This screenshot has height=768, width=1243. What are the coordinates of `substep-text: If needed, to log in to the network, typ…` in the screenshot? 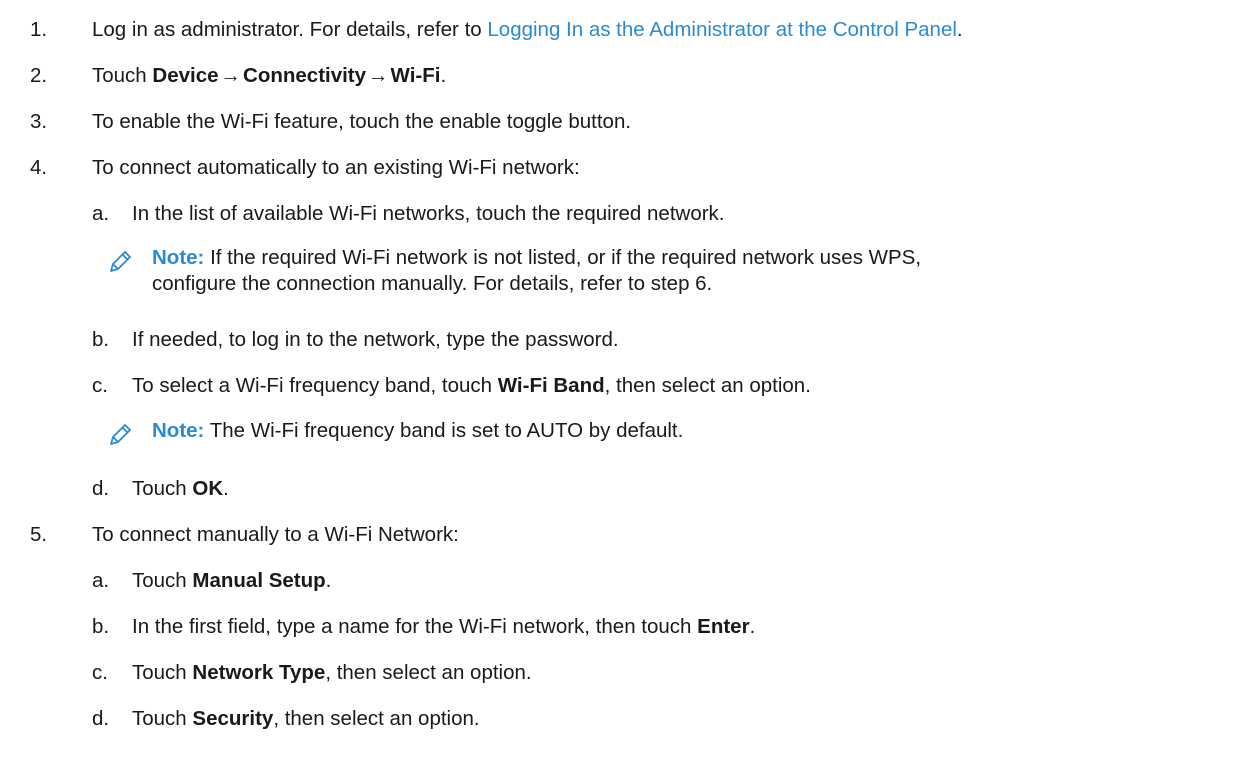 It's located at (375, 339).